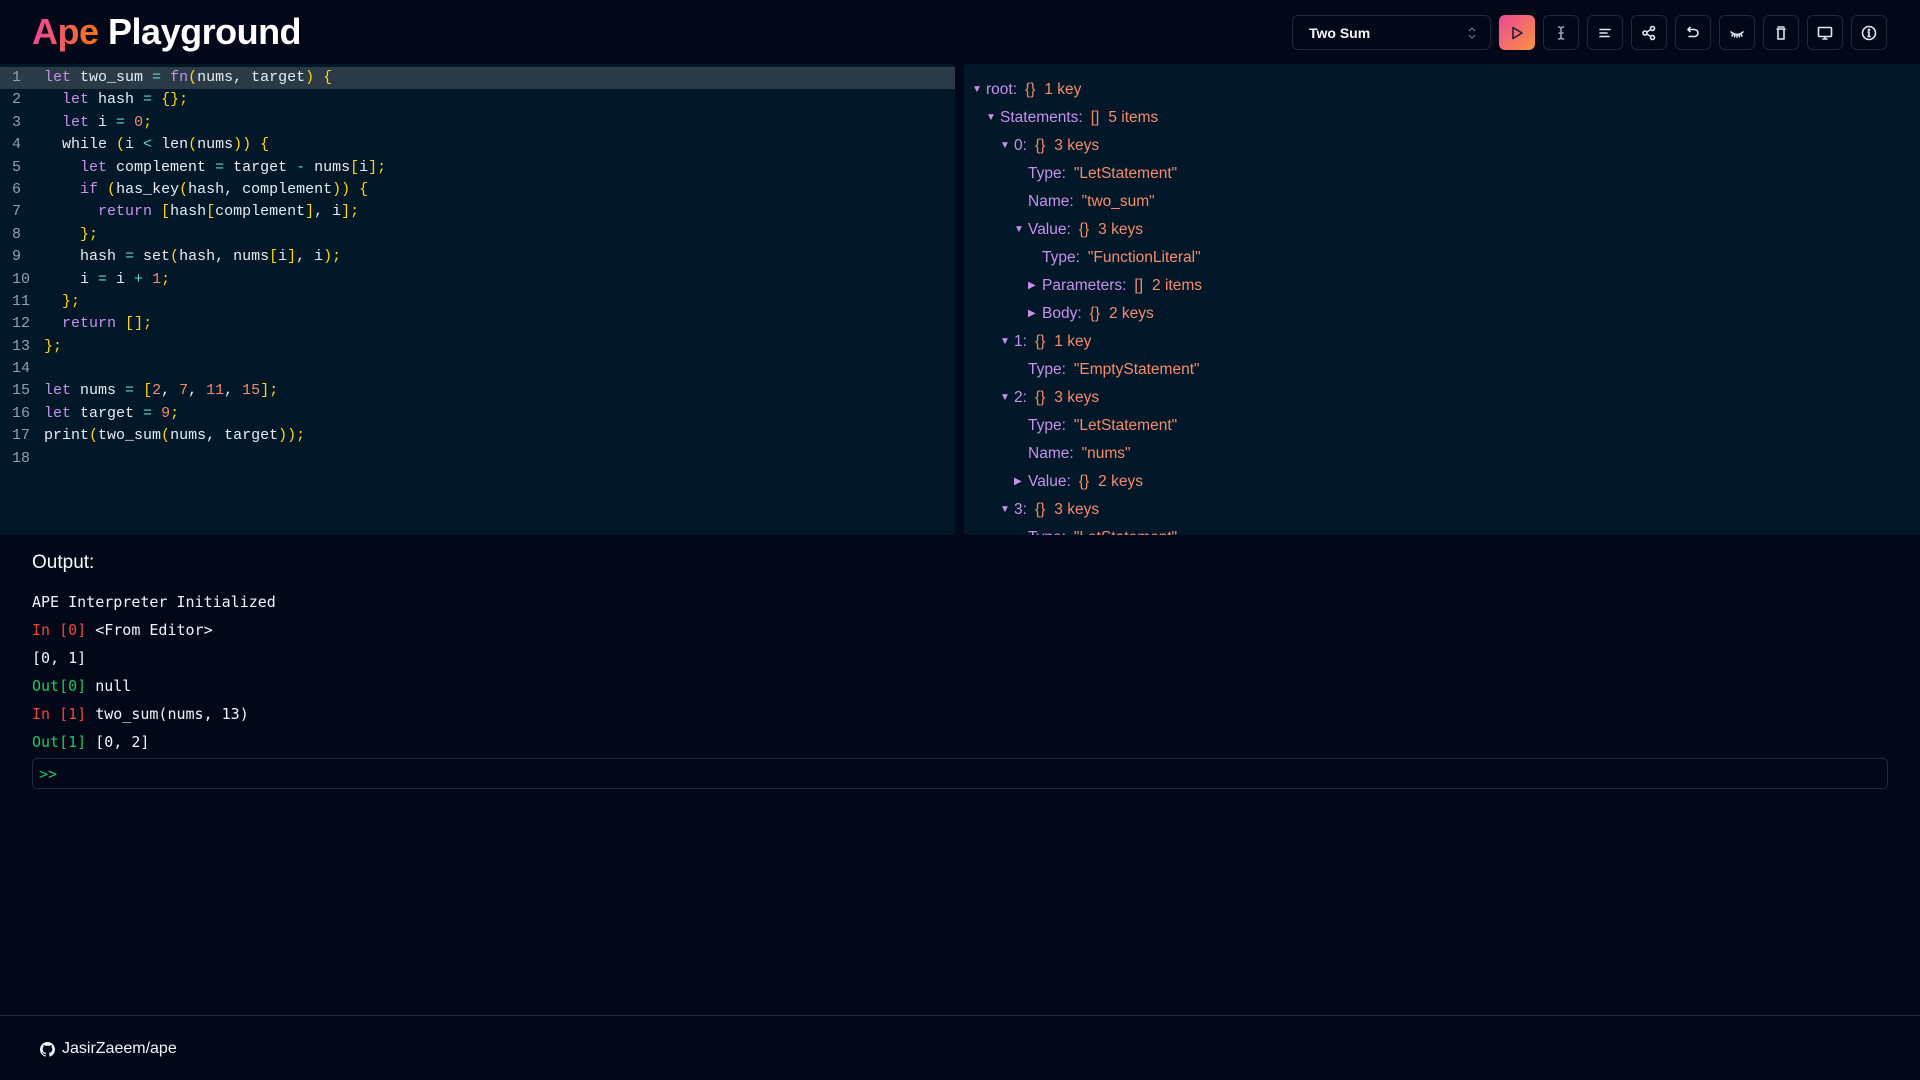 Image resolution: width=1920 pixels, height=1080 pixels. Describe the element at coordinates (960, 686) in the screenshot. I see `output-line: Out[0] null` at that location.